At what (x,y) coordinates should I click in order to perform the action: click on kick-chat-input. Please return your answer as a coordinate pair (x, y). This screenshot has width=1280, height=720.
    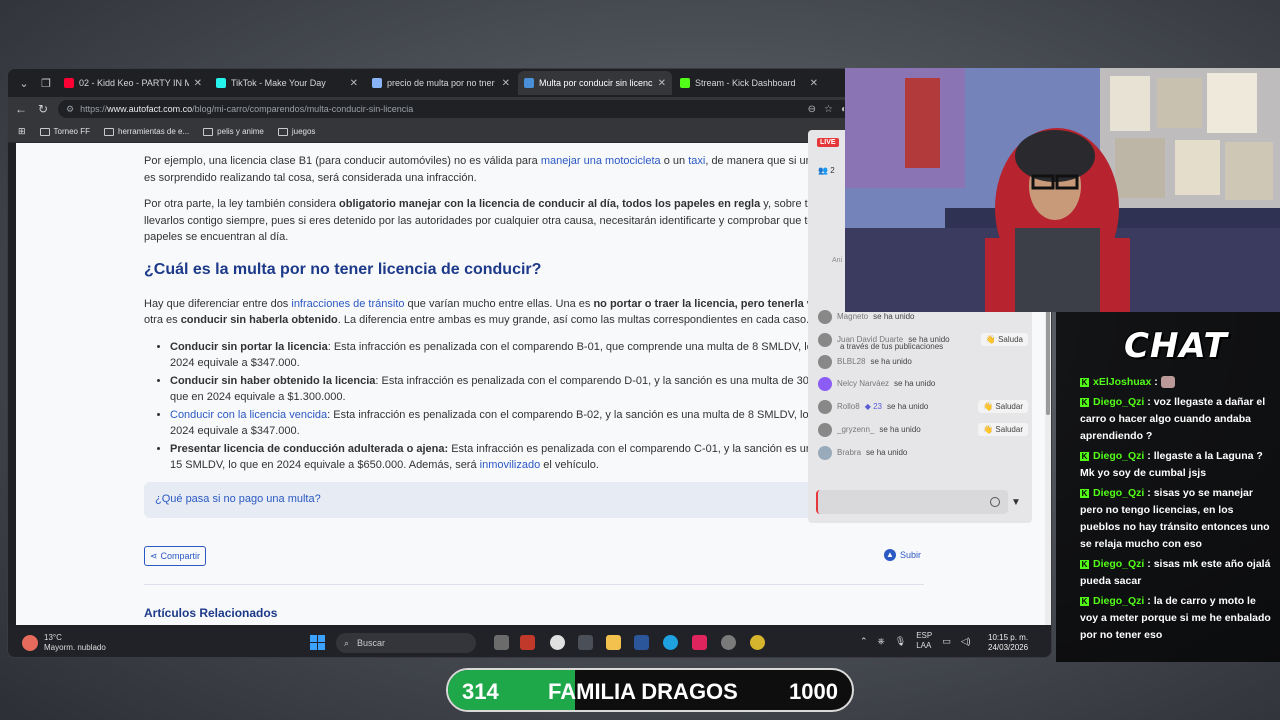
    Looking at the image, I should click on (912, 502).